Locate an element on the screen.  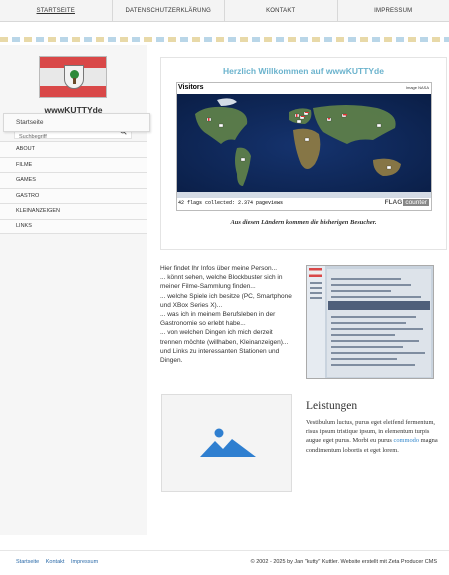
site-logo is located at coordinates (73, 77).